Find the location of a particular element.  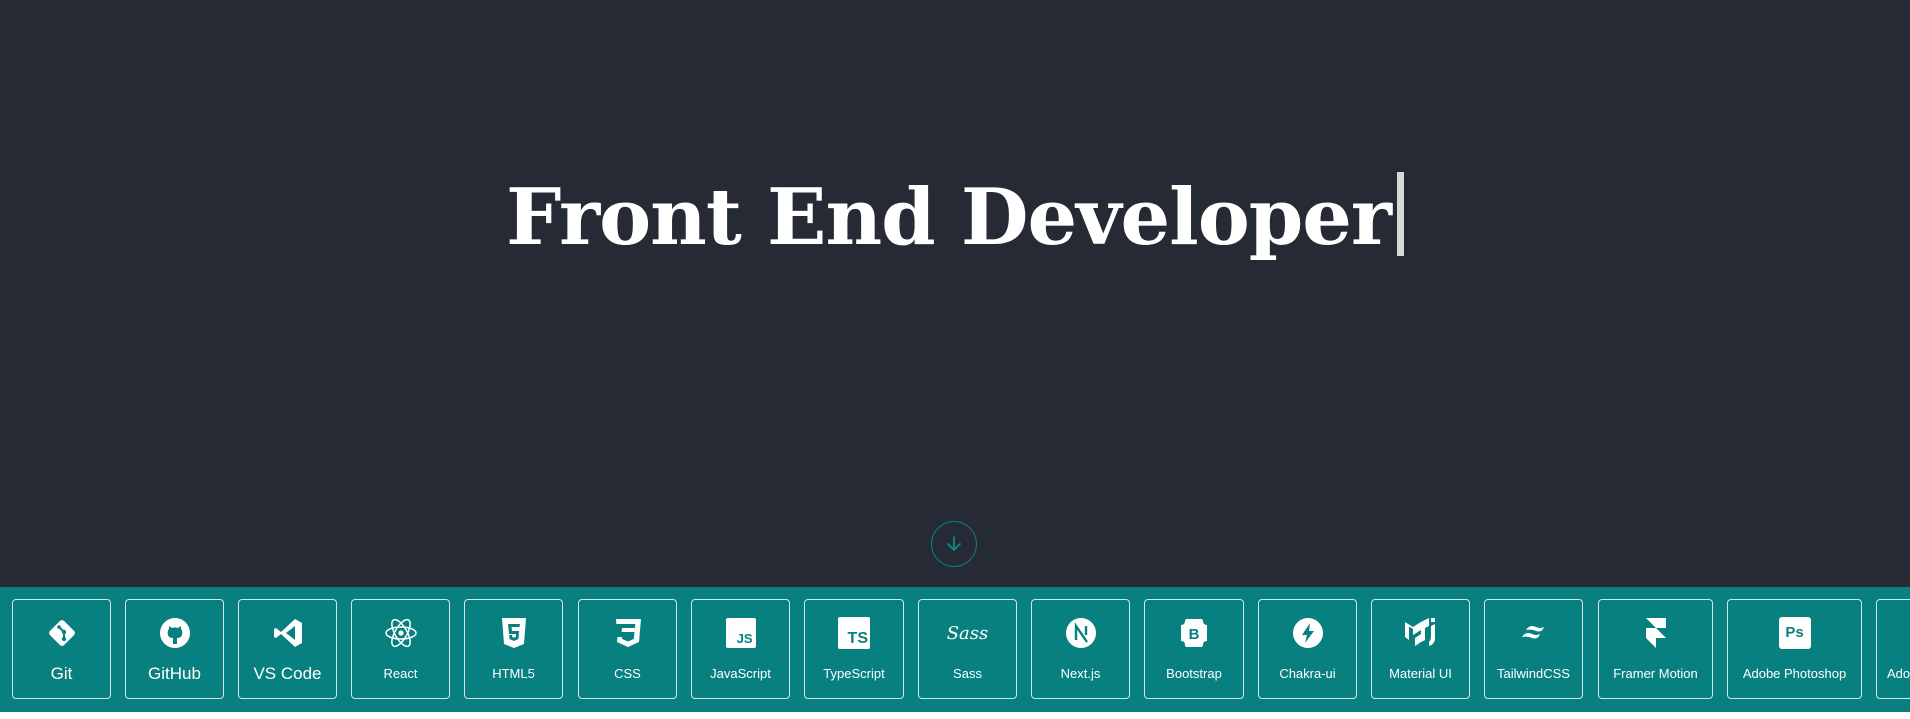

skill-label: Sass is located at coordinates (967, 673).